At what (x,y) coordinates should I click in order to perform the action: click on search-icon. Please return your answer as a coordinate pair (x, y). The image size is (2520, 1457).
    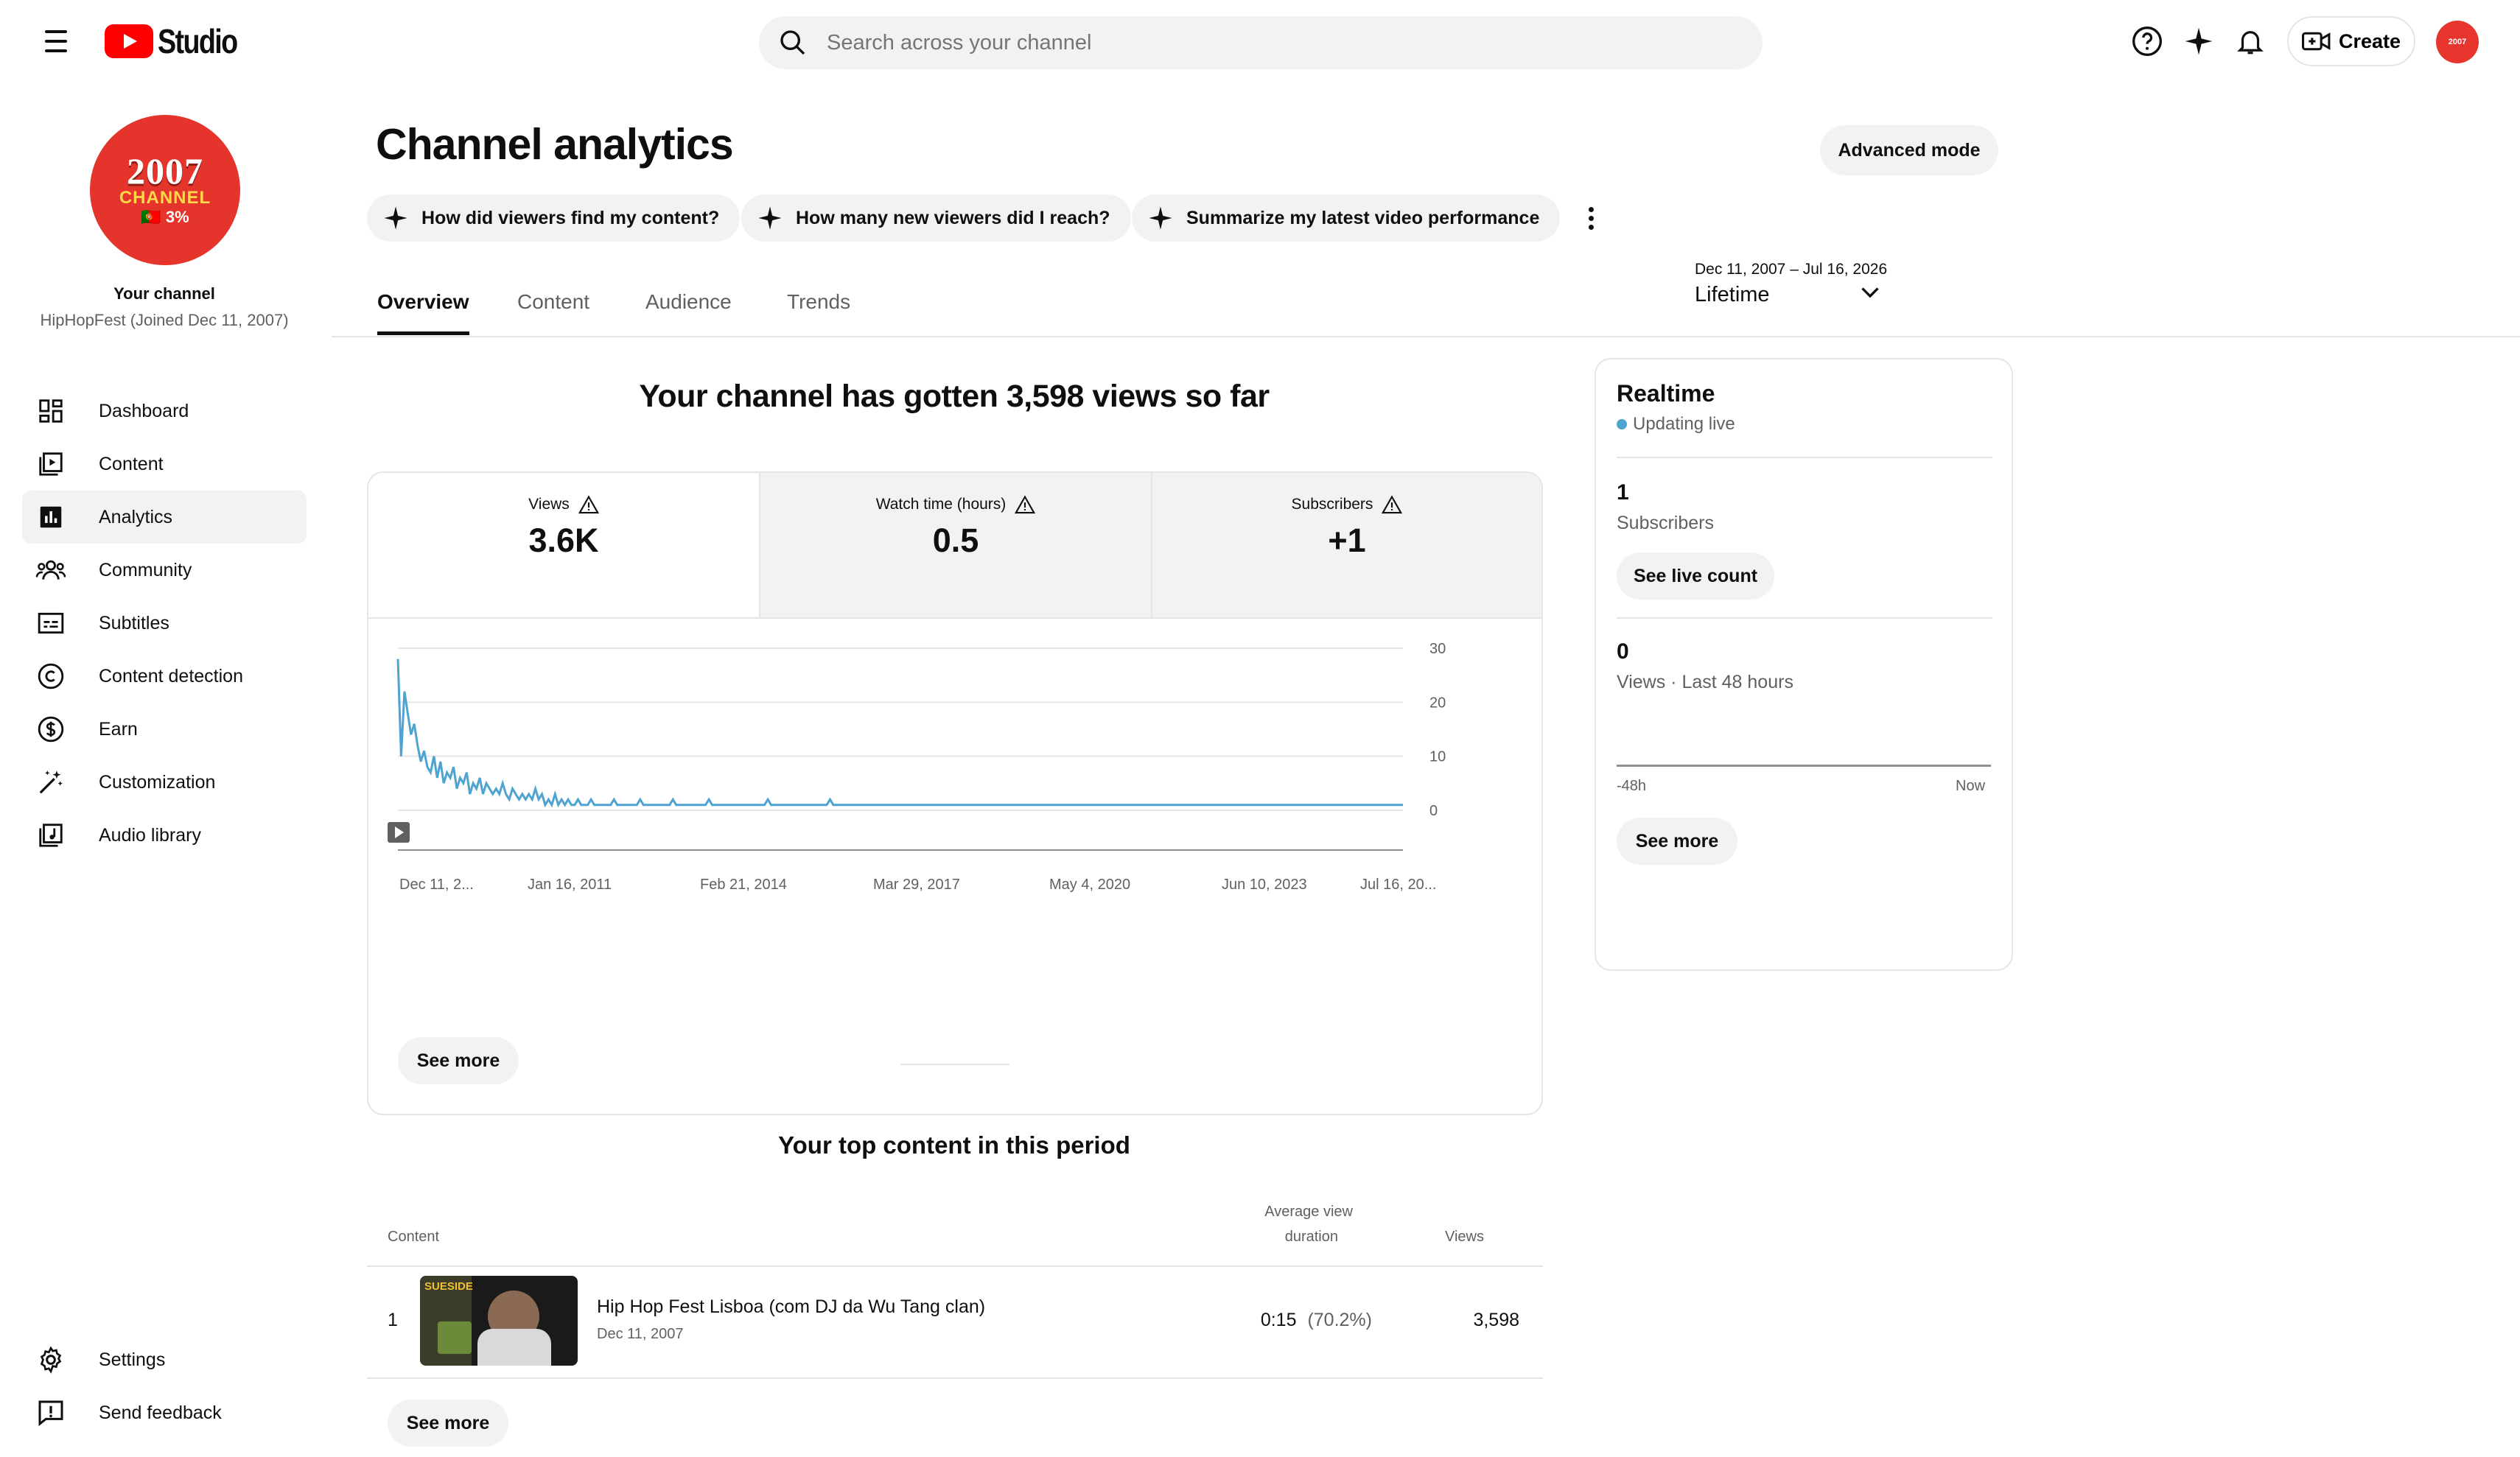
    Looking at the image, I should click on (793, 42).